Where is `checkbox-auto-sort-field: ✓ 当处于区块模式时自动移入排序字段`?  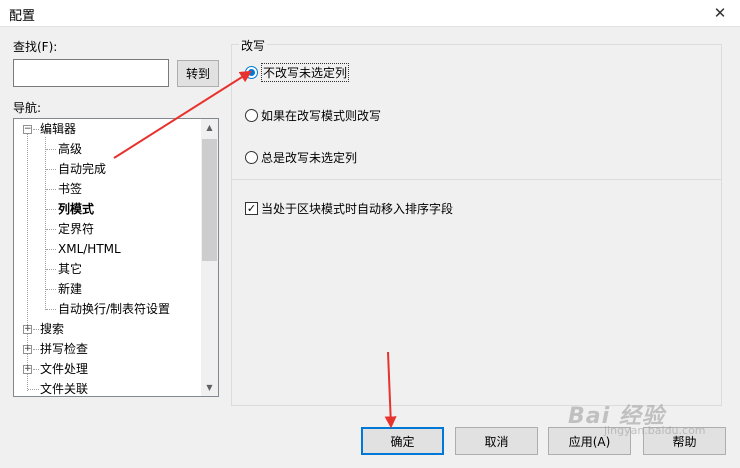
checkbox-auto-sort-field: ✓ 当处于区块模式时自动移入排序字段 is located at coordinates (349, 208).